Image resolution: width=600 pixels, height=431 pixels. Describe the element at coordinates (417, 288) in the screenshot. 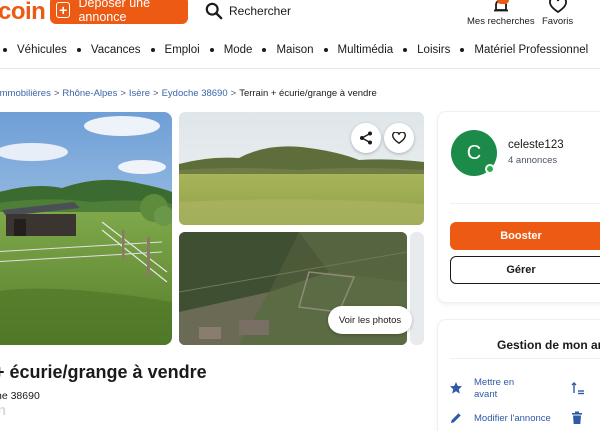

I see `photo-strip` at that location.